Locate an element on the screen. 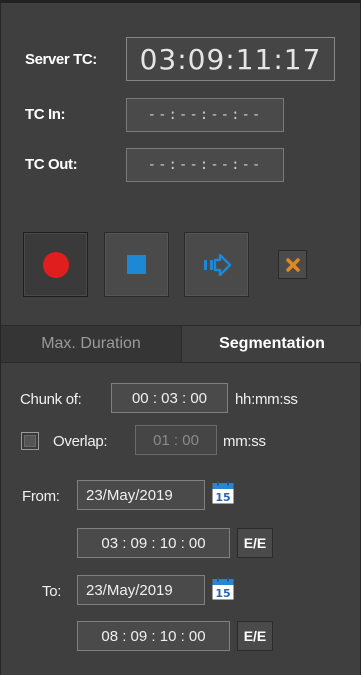 The height and width of the screenshot is (675, 361). forward-button is located at coordinates (216, 264).